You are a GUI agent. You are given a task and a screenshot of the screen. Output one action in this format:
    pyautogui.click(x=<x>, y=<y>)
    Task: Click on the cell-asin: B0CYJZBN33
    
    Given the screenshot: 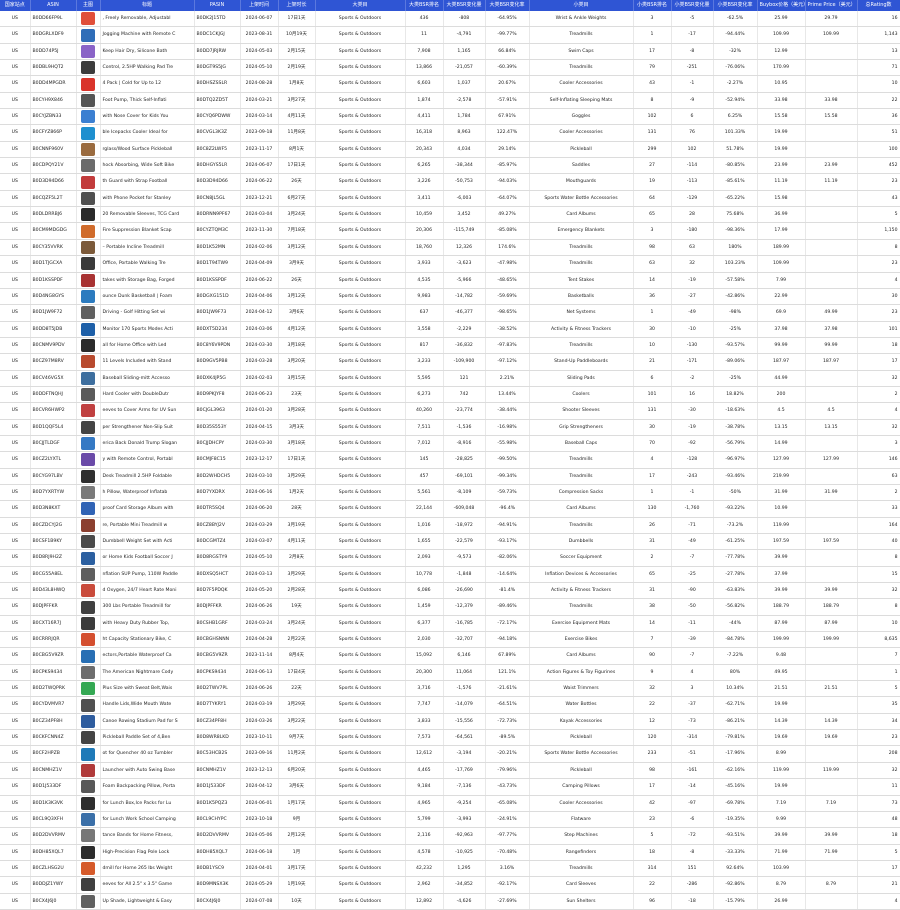 What is the action you would take?
    pyautogui.click(x=53, y=117)
    